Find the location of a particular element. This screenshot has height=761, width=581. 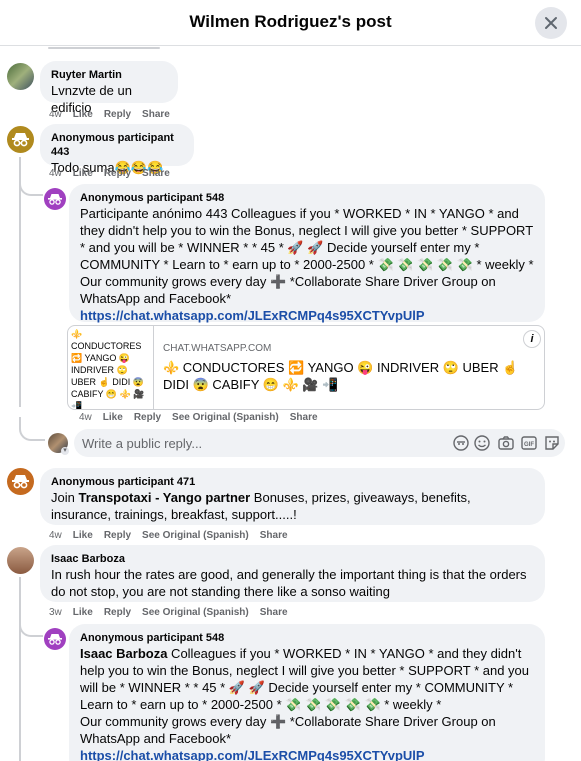

avatar-sticker-icon is located at coordinates (461, 443).